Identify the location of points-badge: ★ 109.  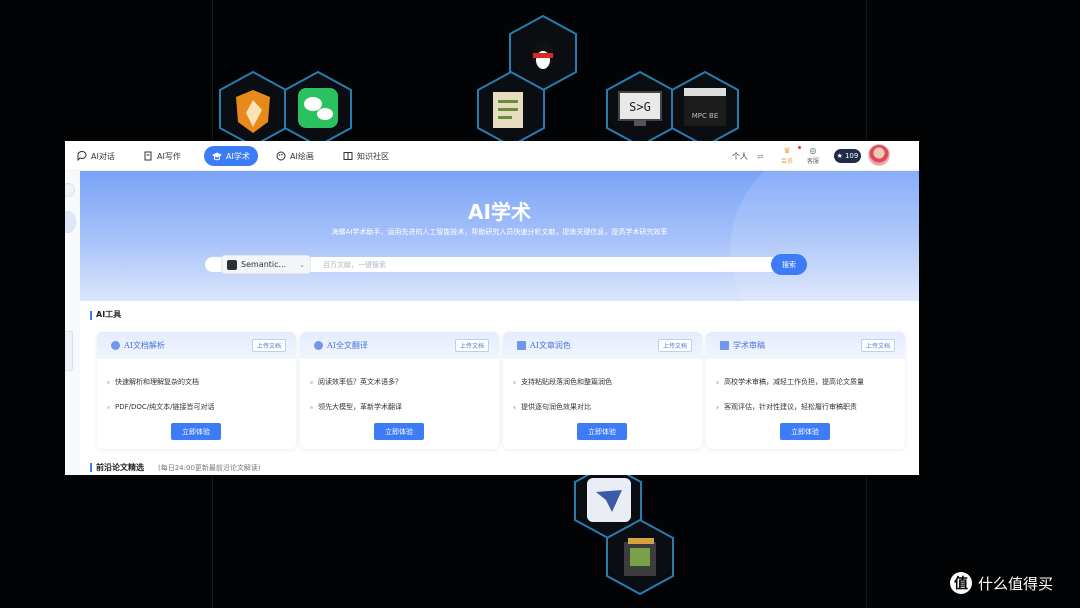
(847, 156).